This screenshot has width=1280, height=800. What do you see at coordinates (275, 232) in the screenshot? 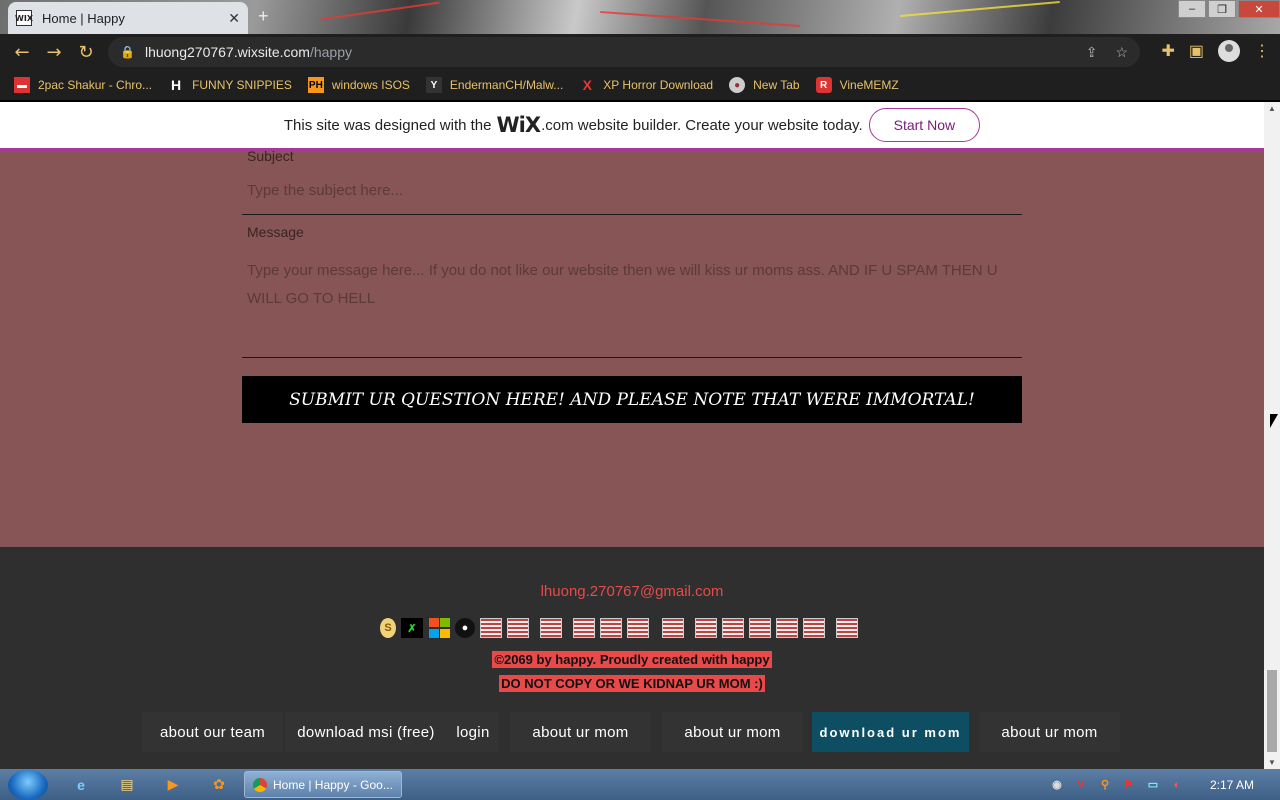
I see `message-label: Message` at bounding box center [275, 232].